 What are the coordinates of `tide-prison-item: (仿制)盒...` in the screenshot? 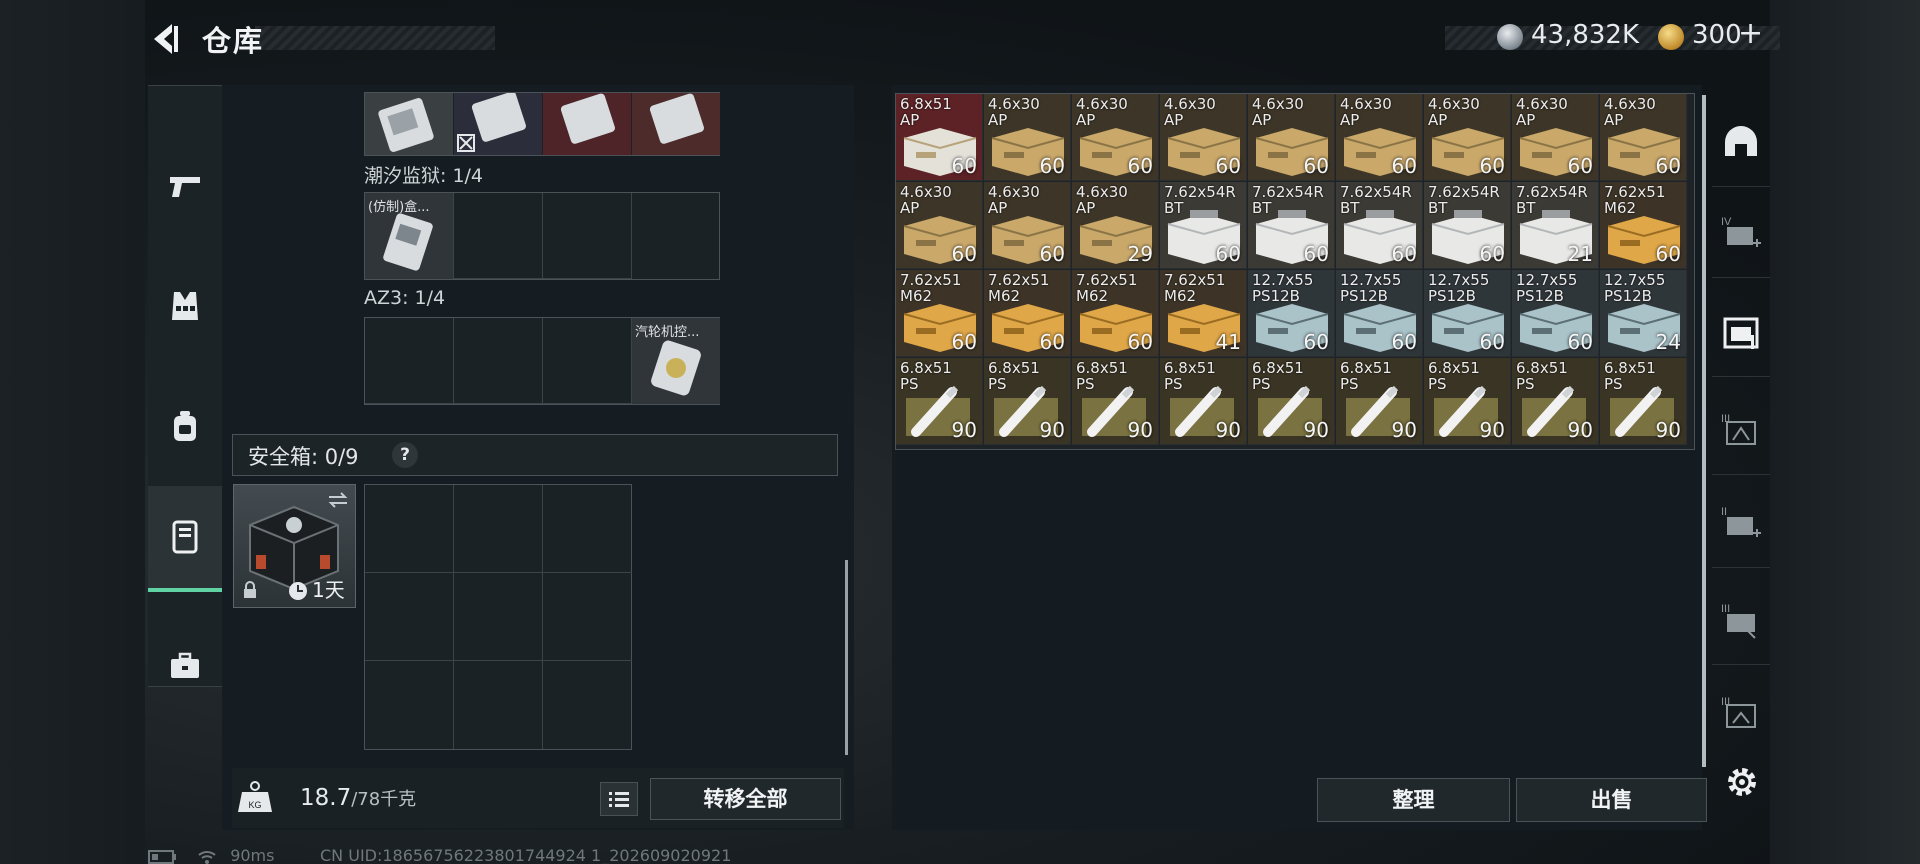 It's located at (409, 236).